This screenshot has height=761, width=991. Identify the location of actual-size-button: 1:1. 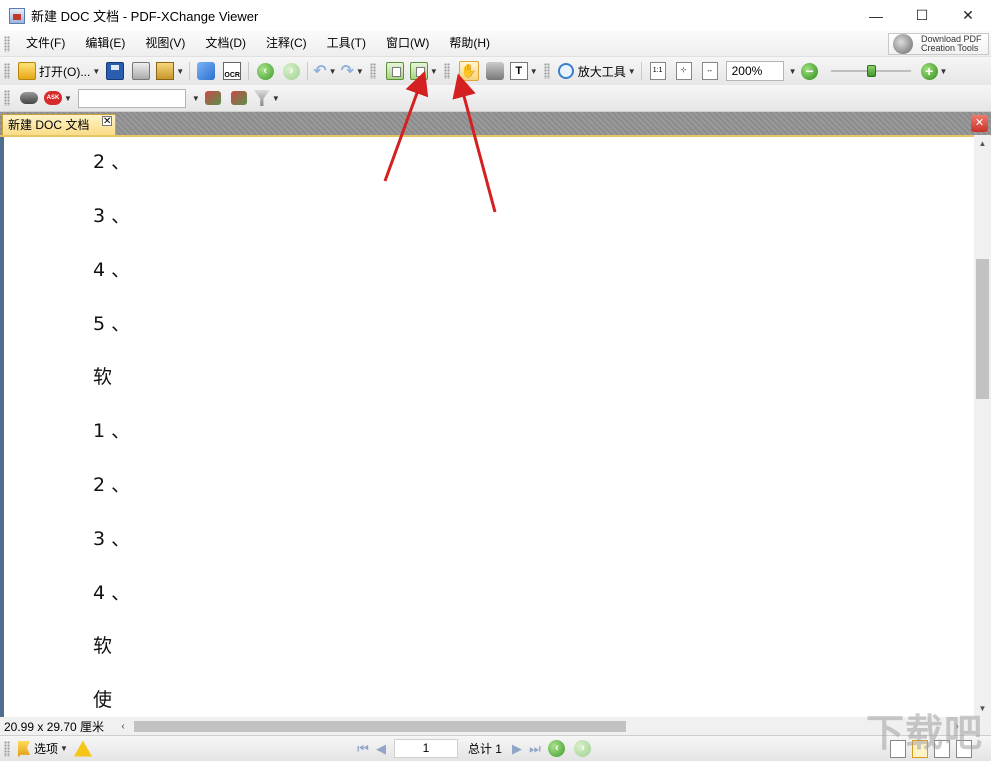
(658, 71).